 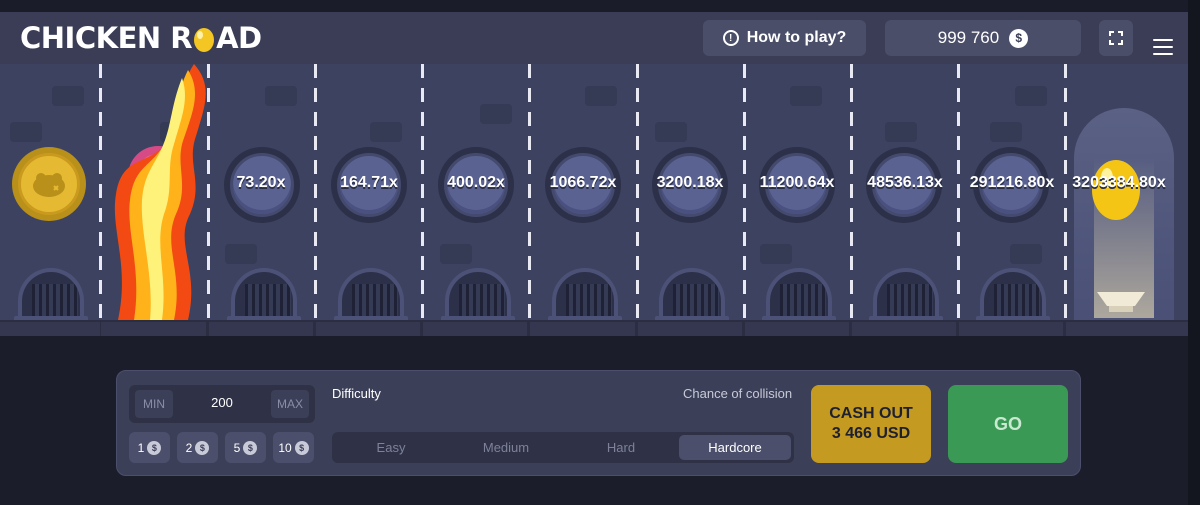 I want to click on chip-button-10: 10 $, so click(x=293, y=447).